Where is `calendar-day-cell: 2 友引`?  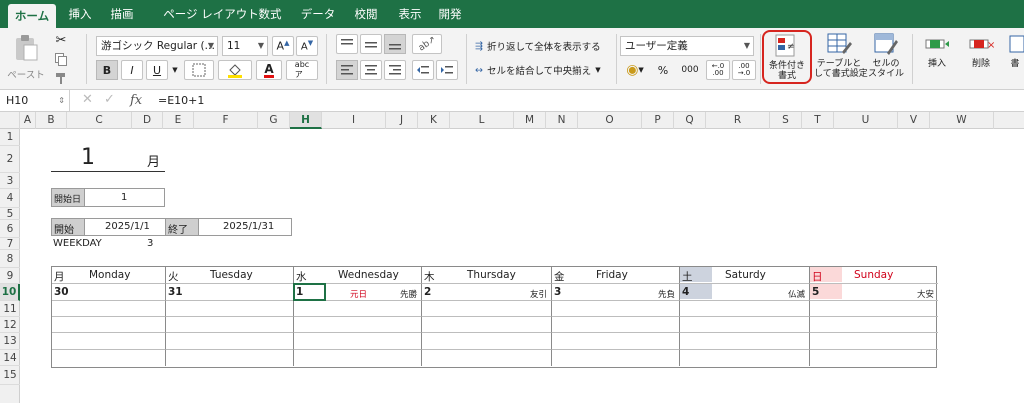
calendar-day-cell: 2 友引 is located at coordinates (487, 292).